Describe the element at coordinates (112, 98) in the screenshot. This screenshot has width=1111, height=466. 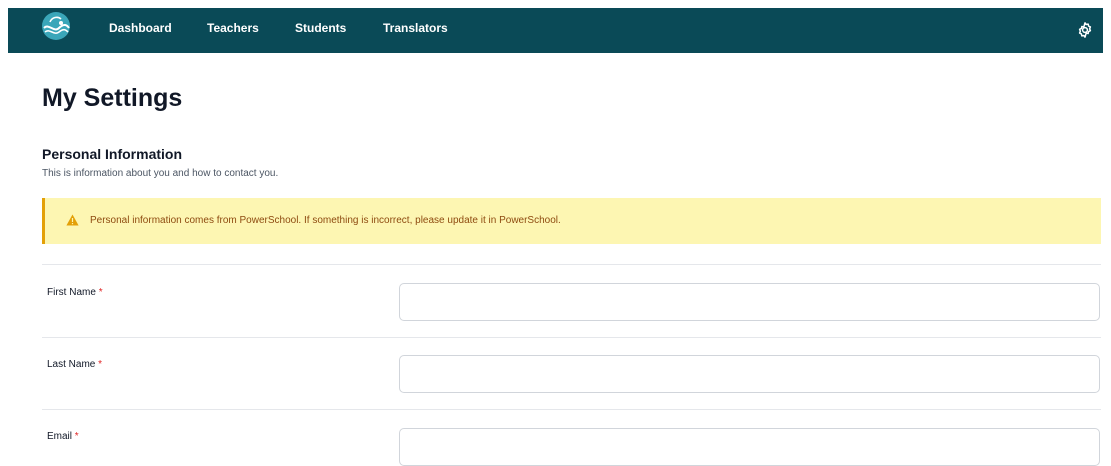
I see `page-title: My Settings` at that location.